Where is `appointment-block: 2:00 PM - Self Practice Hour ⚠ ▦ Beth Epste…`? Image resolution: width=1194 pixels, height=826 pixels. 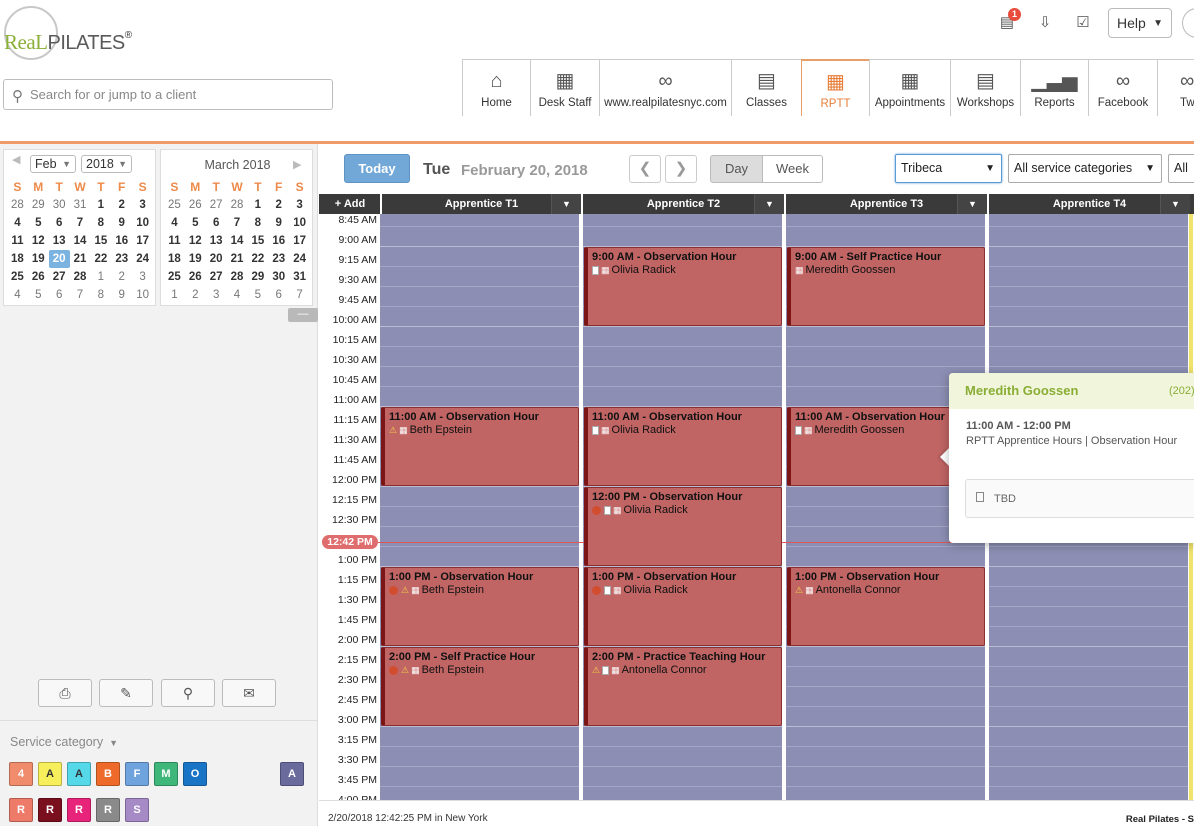
appointment-block: 2:00 PM - Self Practice Hour ⚠ ▦ Beth Epste… is located at coordinates (480, 686).